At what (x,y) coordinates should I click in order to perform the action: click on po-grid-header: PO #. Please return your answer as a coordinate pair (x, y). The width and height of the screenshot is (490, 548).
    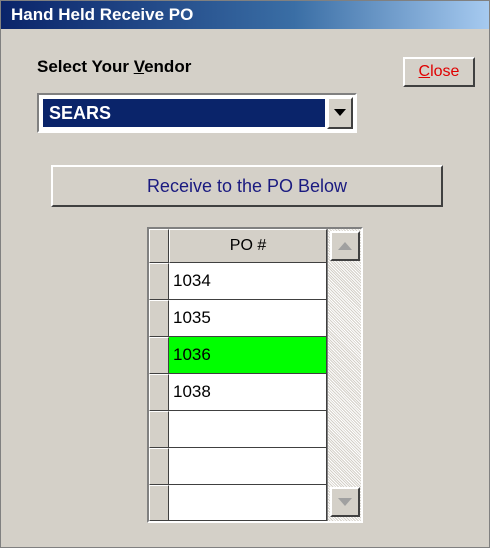
    Looking at the image, I should click on (238, 246).